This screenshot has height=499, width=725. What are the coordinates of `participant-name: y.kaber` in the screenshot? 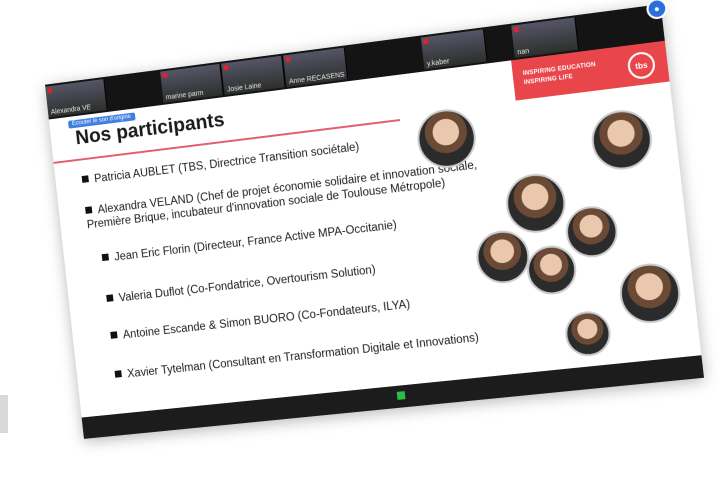 It's located at (438, 63).